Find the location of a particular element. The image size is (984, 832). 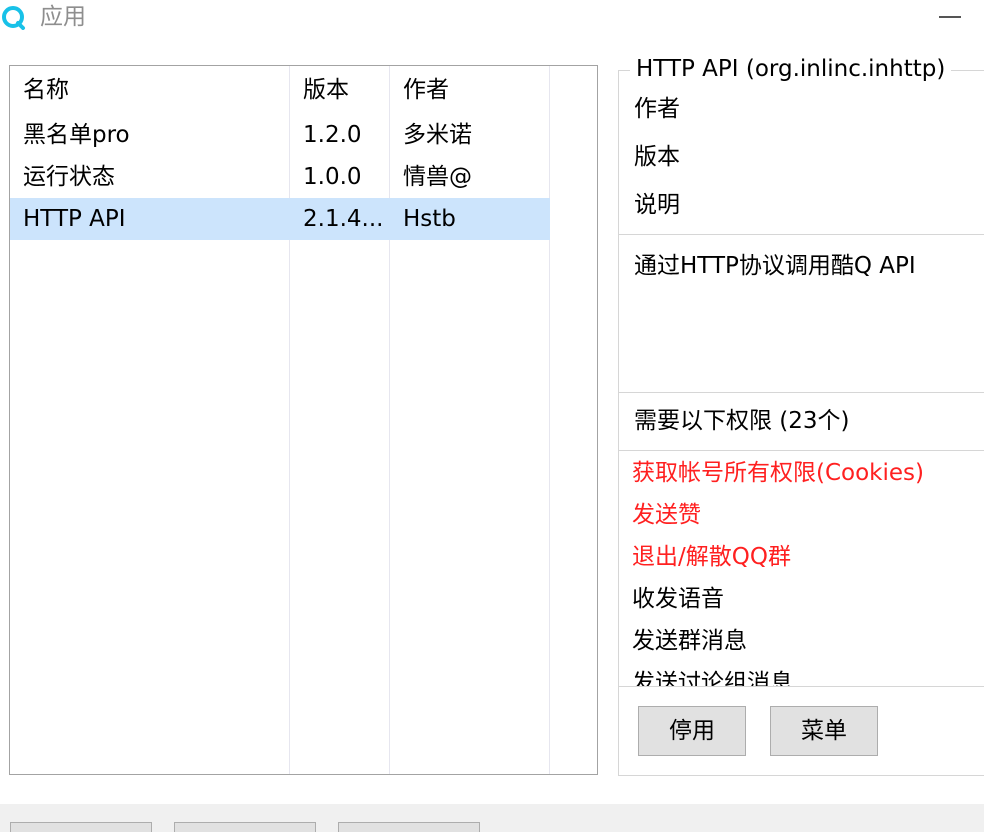

permission-item: 发送群消息 is located at coordinates (689, 641).